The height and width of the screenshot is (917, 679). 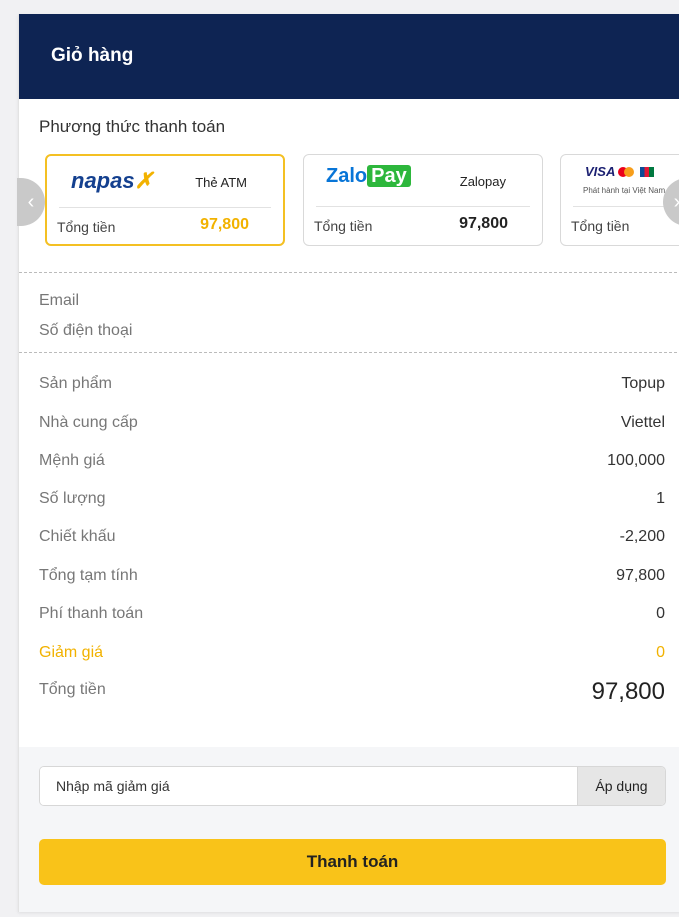 I want to click on email-field: Email, so click(x=59, y=301).